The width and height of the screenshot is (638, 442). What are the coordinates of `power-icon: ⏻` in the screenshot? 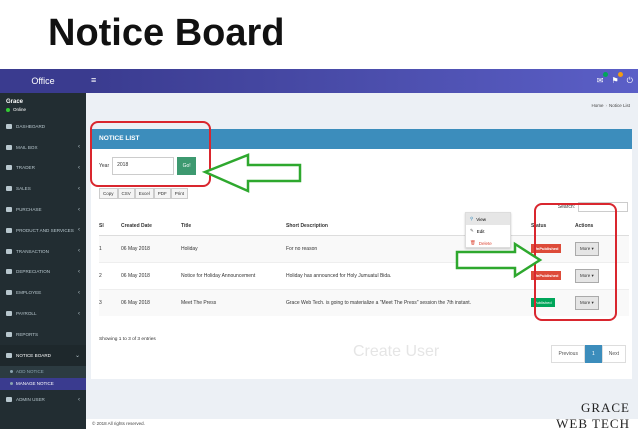 It's located at (630, 81).